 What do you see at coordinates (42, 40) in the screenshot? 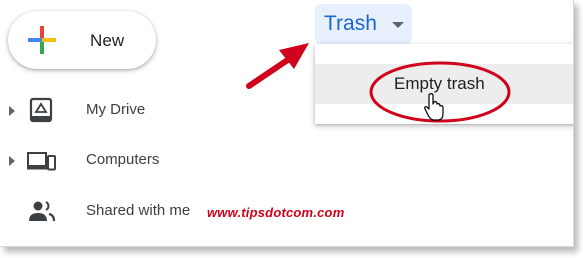
I see `plus-icon` at bounding box center [42, 40].